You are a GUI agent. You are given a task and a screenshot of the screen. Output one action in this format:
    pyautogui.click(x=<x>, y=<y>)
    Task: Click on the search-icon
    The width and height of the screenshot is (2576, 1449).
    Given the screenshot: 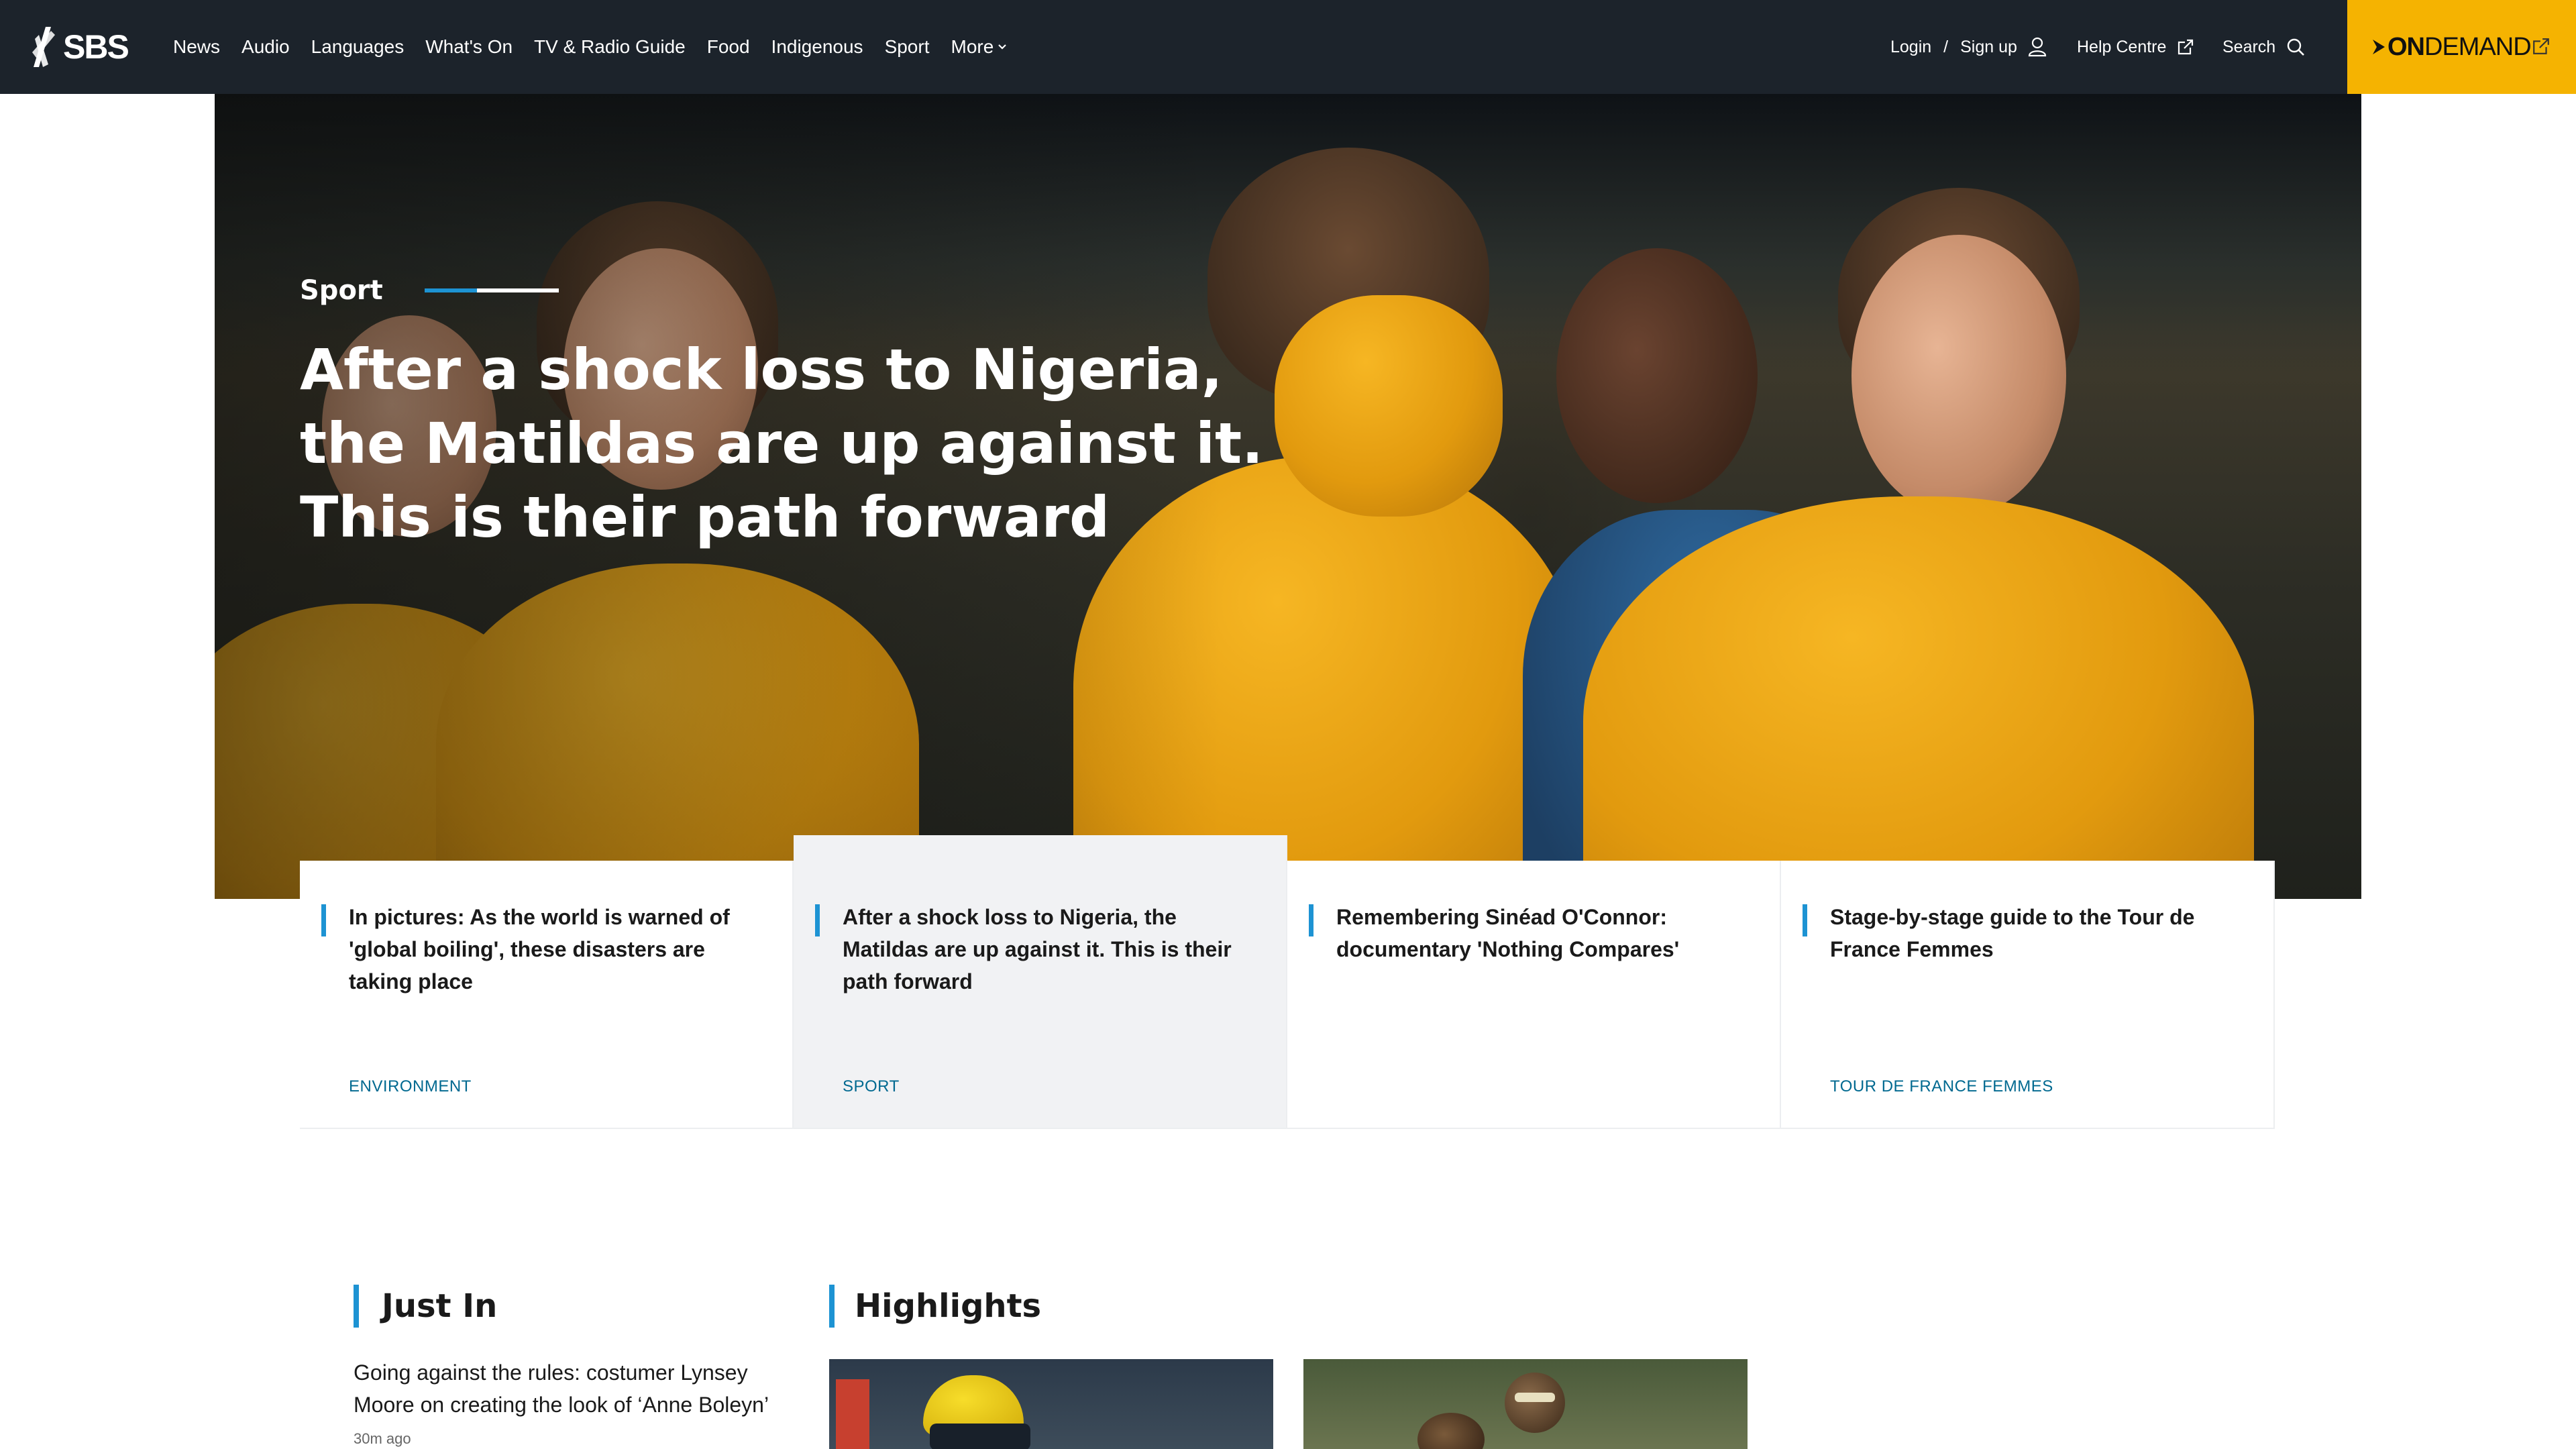 What is the action you would take?
    pyautogui.click(x=2296, y=47)
    